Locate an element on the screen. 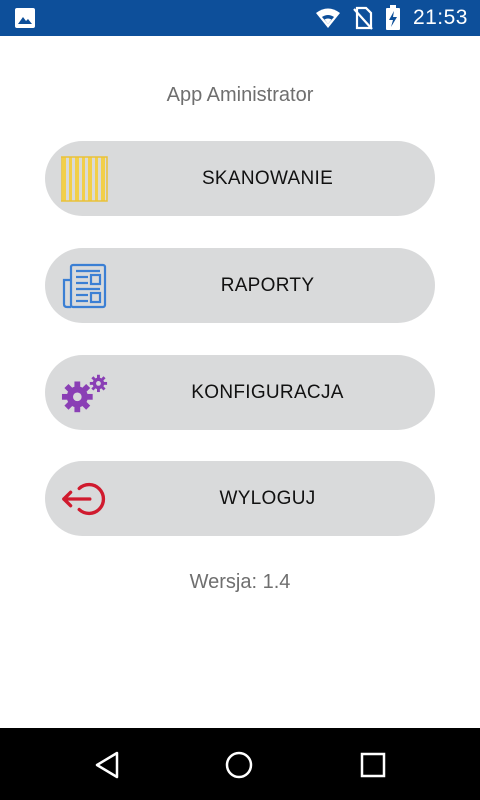  image-notification-icon is located at coordinates (25, 20).